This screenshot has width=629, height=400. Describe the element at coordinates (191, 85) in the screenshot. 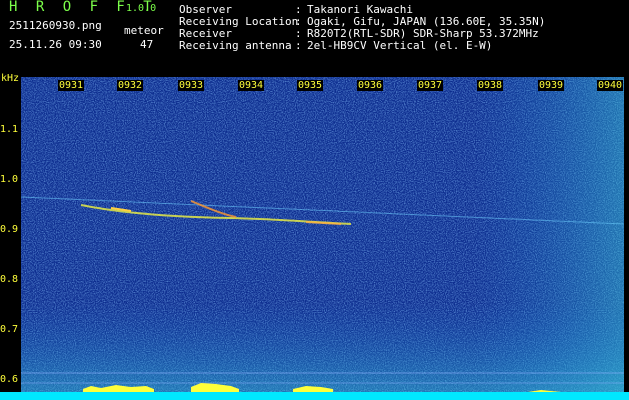

I see `x-tick-label: 0933` at that location.